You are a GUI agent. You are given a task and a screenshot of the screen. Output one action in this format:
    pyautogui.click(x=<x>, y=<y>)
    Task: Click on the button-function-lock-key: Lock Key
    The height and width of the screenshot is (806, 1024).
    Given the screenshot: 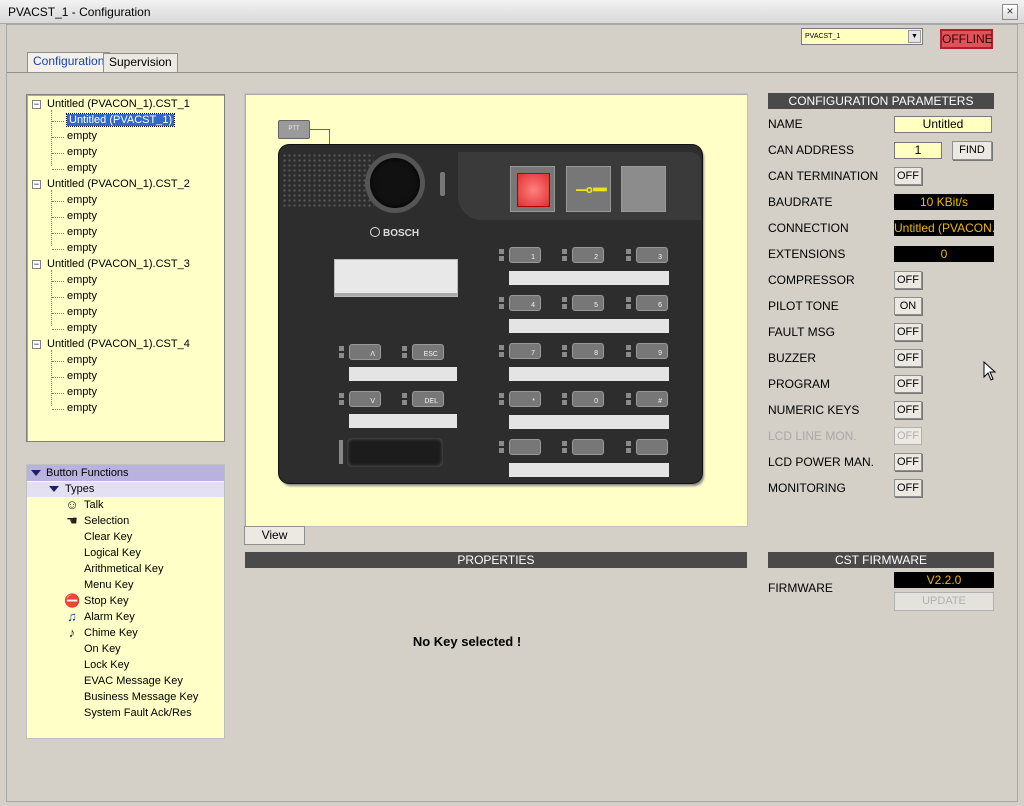 What is the action you would take?
    pyautogui.click(x=106, y=665)
    